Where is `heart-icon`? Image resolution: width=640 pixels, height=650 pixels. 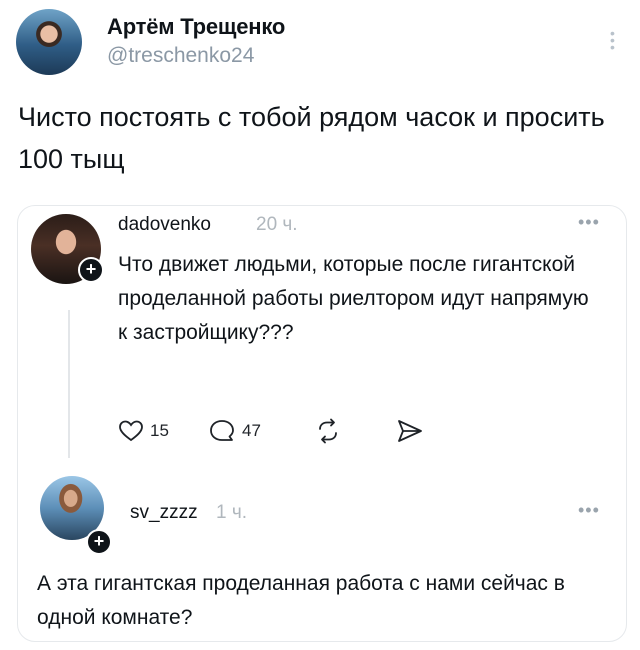 heart-icon is located at coordinates (131, 431).